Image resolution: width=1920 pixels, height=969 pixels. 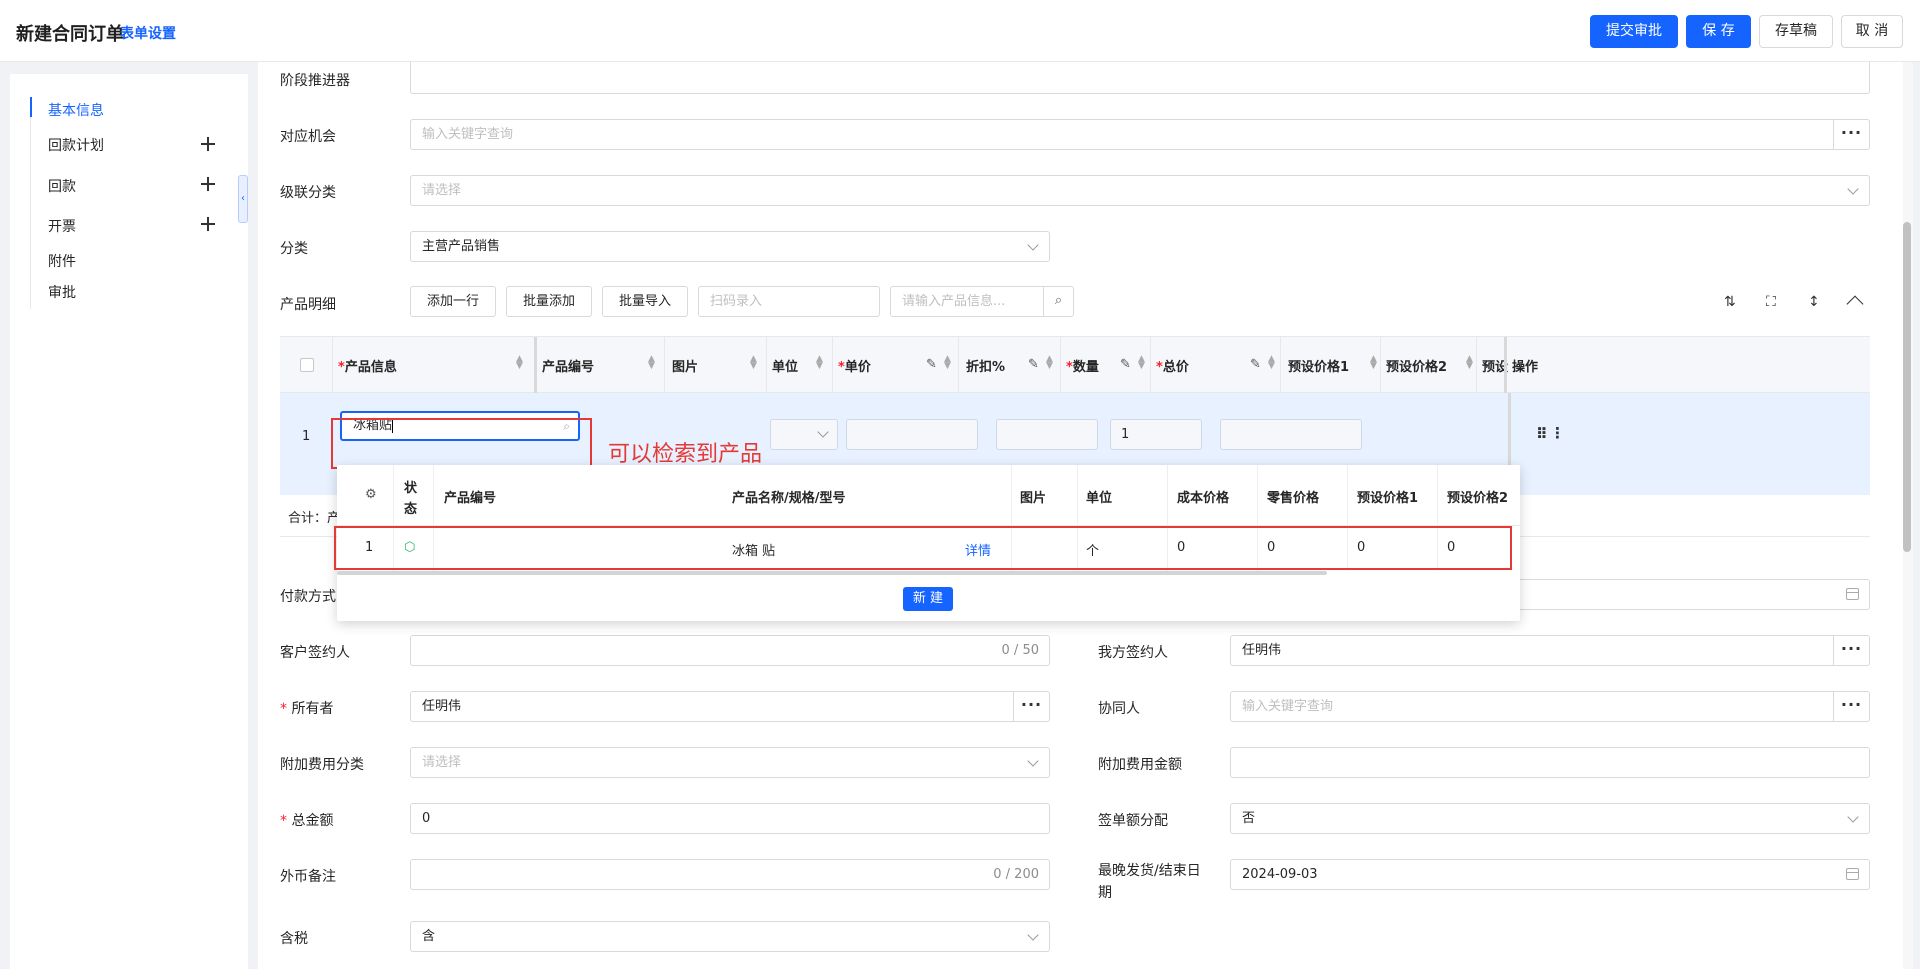 What do you see at coordinates (1291, 434) in the screenshot?
I see `total-input` at bounding box center [1291, 434].